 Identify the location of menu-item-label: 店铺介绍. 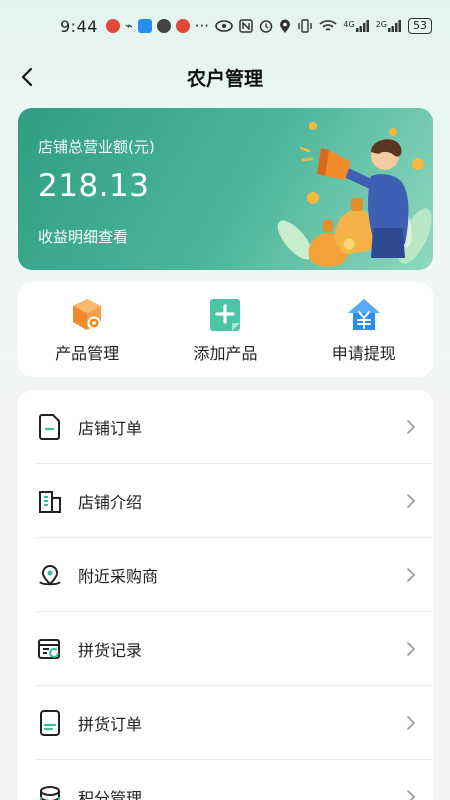
(110, 502).